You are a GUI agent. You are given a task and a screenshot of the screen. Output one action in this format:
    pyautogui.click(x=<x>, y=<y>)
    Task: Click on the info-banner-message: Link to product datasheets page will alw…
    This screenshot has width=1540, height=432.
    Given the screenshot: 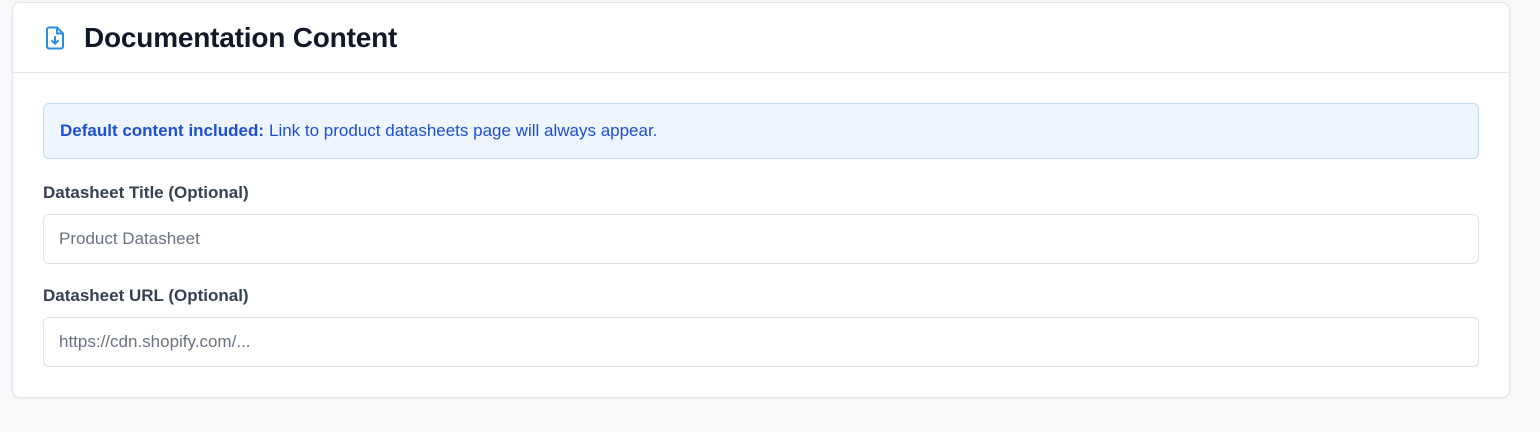 What is the action you would take?
    pyautogui.click(x=463, y=130)
    